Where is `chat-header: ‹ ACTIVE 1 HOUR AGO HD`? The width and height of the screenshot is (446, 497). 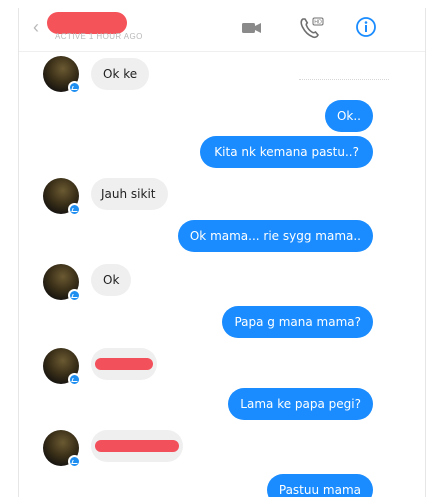
chat-header: ‹ ACTIVE 1 HOUR AGO HD is located at coordinates (222, 30).